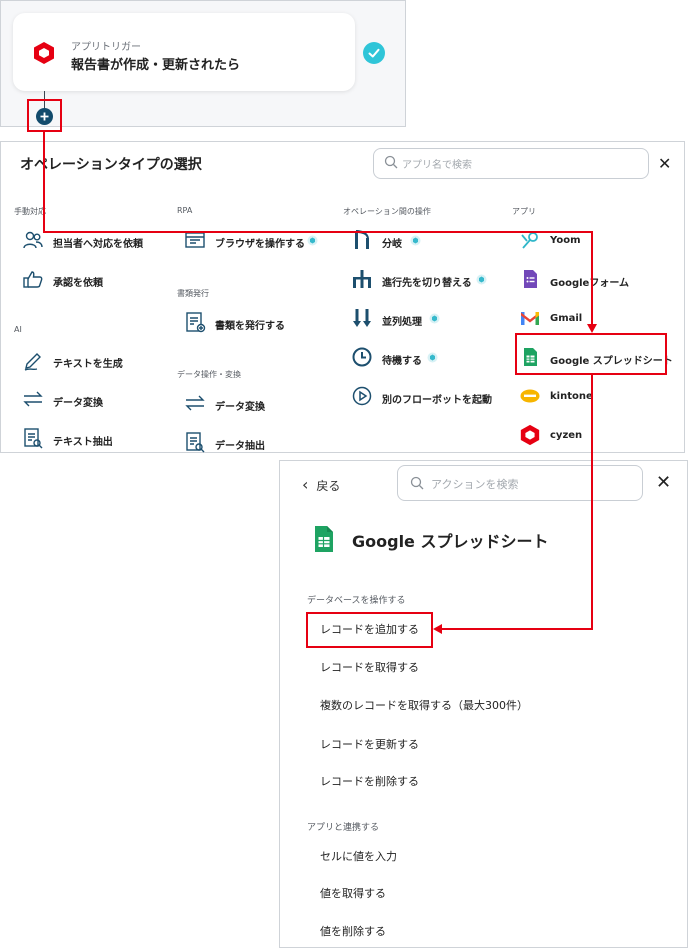 The image size is (688, 948). I want to click on item-generate-text: テキストを生成, so click(88, 362).